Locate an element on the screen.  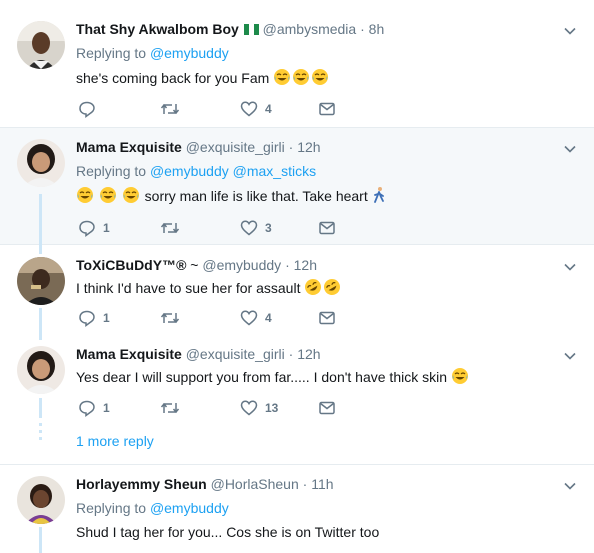
author-handle: @HorlaSheun is located at coordinates (255, 484).